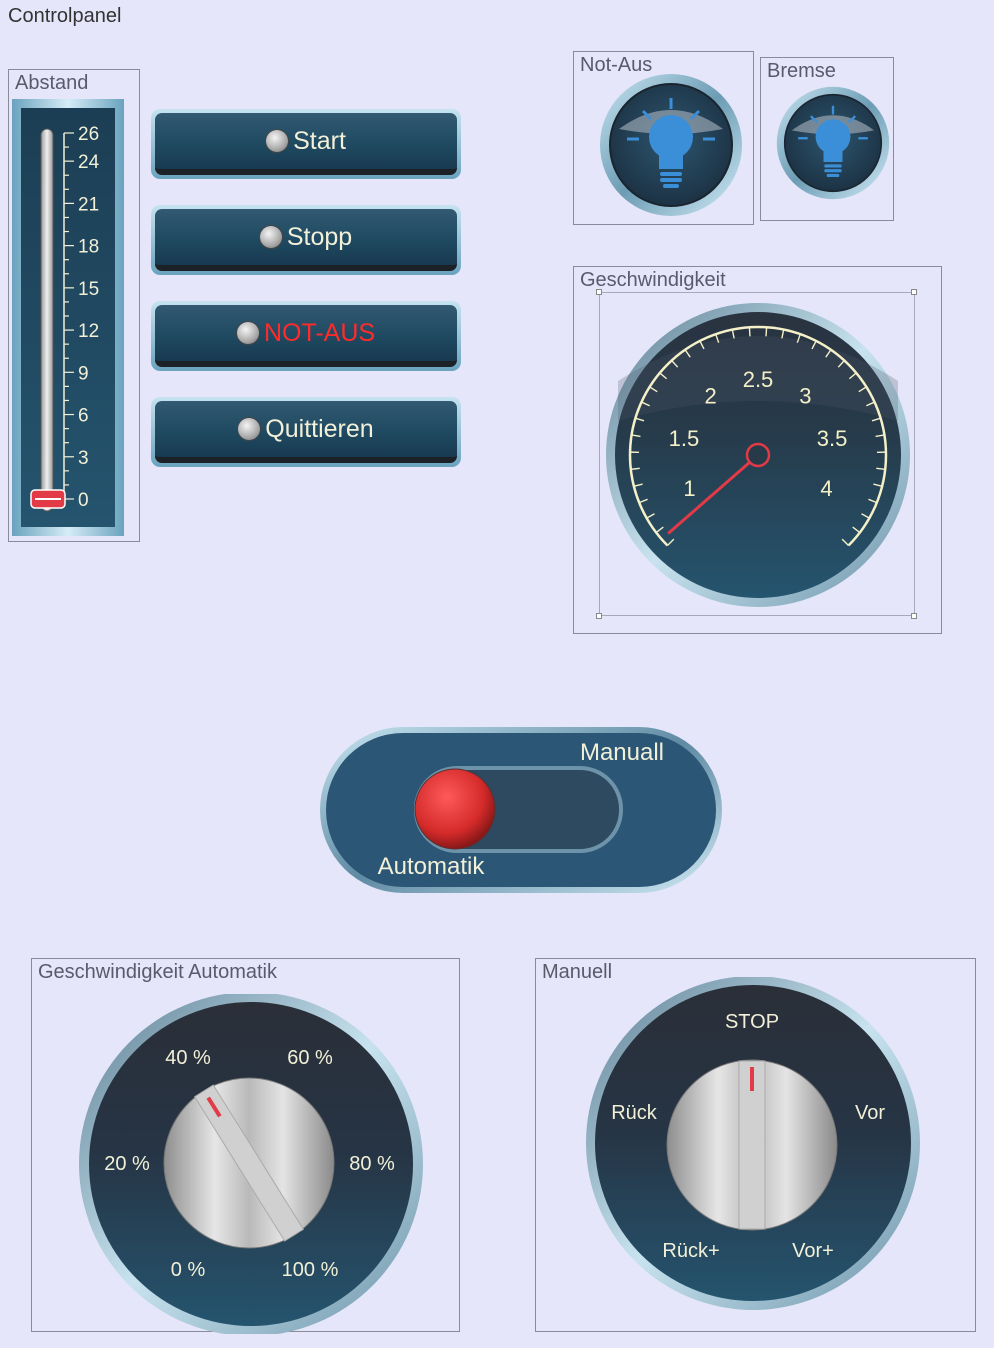  Describe the element at coordinates (833, 143) in the screenshot. I see `bremse-lamp` at that location.